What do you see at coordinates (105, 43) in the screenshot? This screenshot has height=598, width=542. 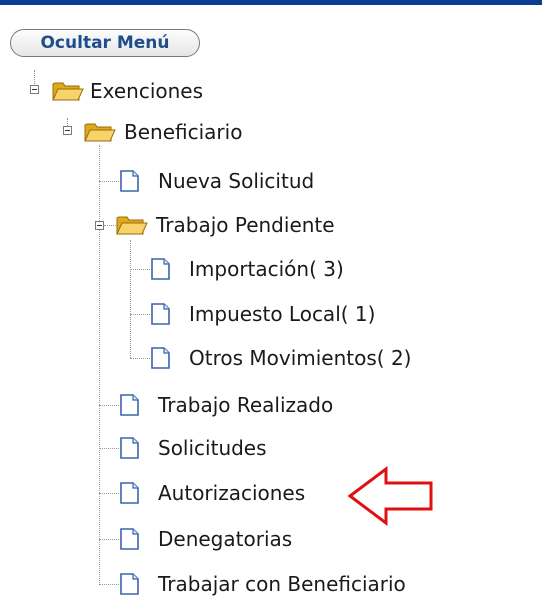 I see `hide-menu-button: Ocultar Menú` at bounding box center [105, 43].